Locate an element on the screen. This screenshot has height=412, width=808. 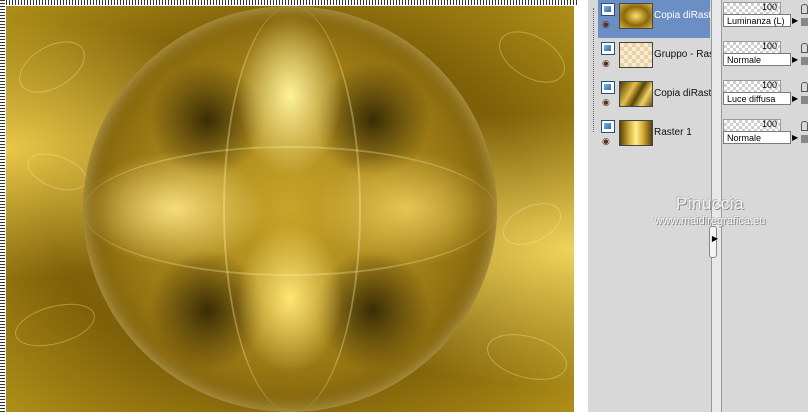
layer-tree-connector is located at coordinates (593, 70).